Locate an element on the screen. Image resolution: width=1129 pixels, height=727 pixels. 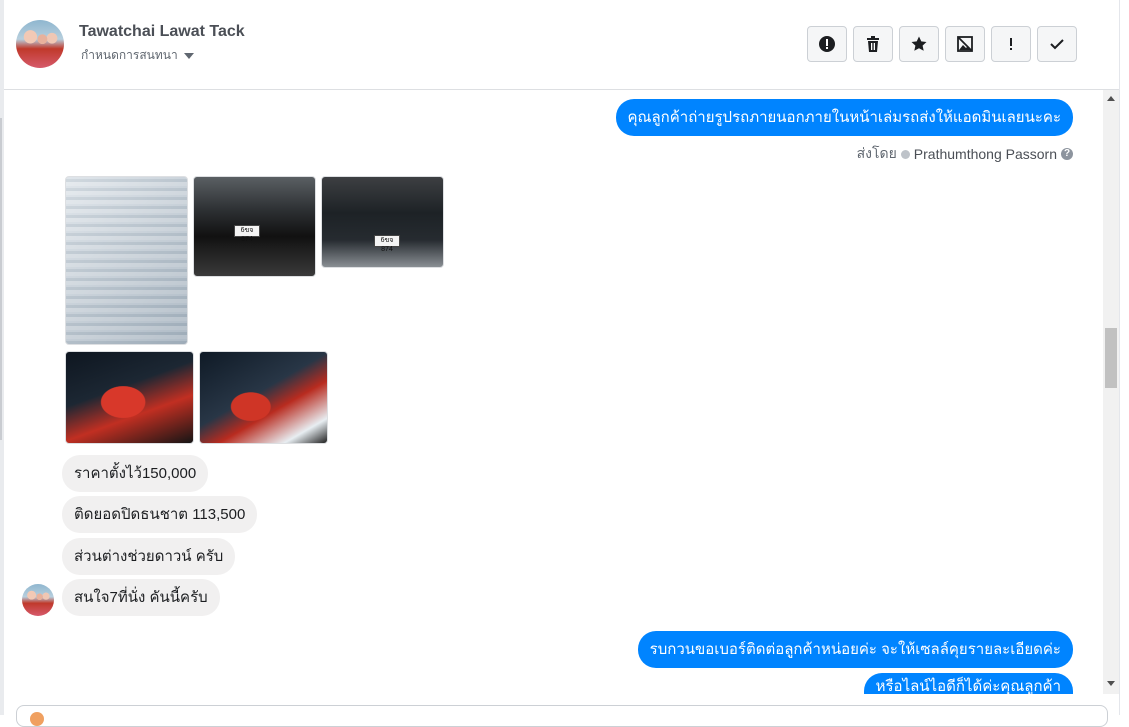
outgoing-message: หรือไลน์ไอดีก็ได้ค่ะคุณลูกค้า is located at coordinates (968, 683).